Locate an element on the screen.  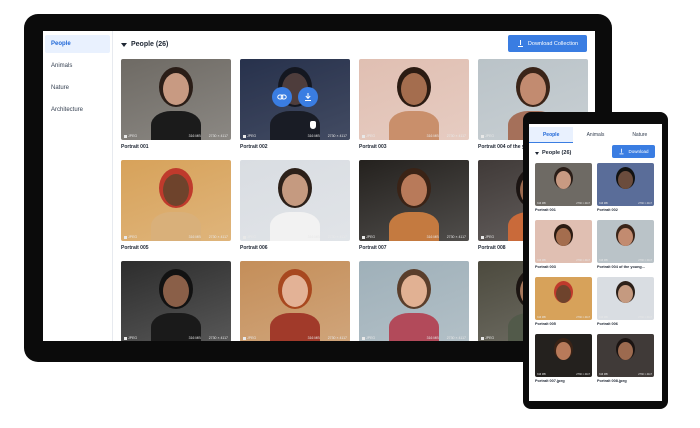
image-card: 316 MB 2730 × 4117 Portrait 008.jpeg is located at coordinates (625, 358).